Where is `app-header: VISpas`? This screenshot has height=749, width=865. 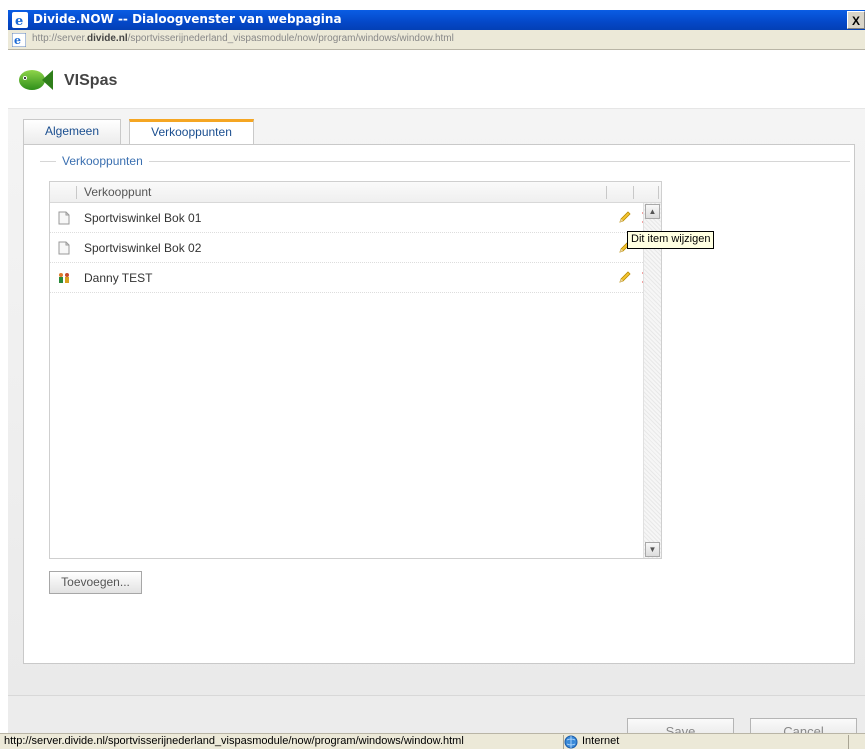
app-header: VISpas is located at coordinates (436, 79).